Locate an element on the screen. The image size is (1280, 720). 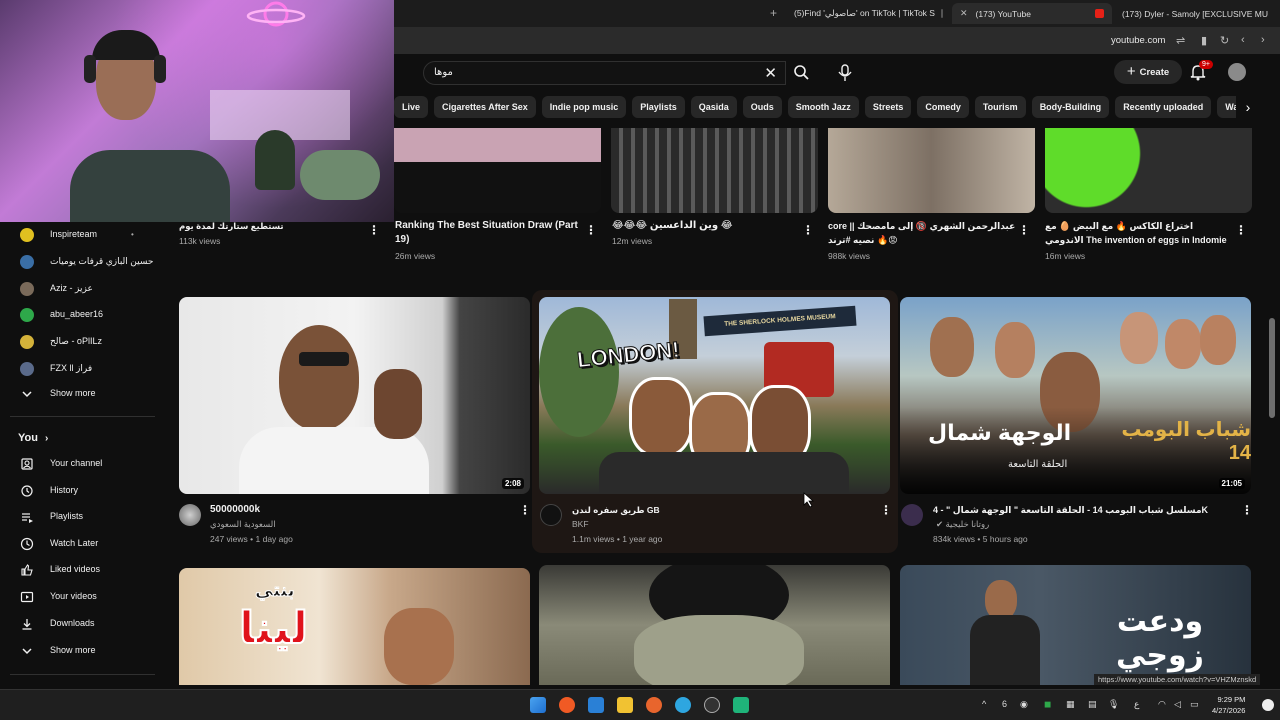
brave-browser-icon is located at coordinates (567, 705).